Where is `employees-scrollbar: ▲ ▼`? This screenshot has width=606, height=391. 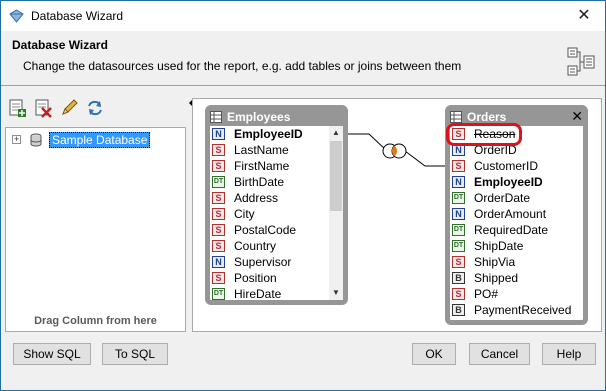
employees-scrollbar: ▲ ▼ is located at coordinates (336, 213).